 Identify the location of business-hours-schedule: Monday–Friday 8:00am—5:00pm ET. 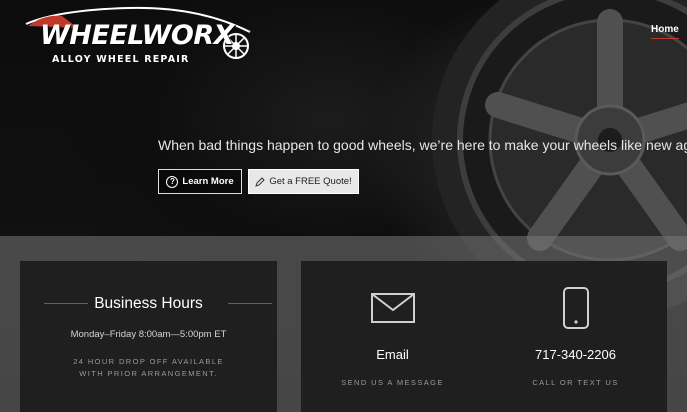
(148, 334).